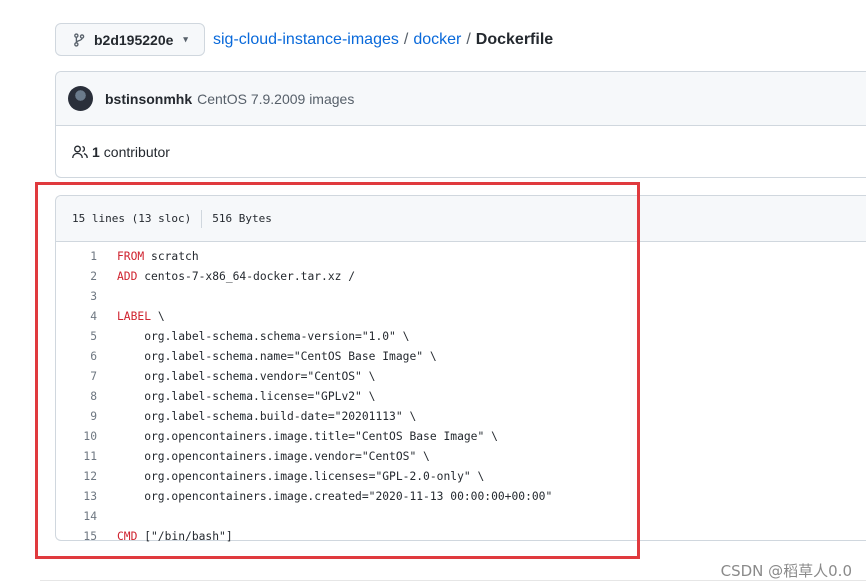 Image resolution: width=866 pixels, height=587 pixels. Describe the element at coordinates (461, 276) in the screenshot. I see `code-line: 2 ADD centos-7-x86_64-docker.tar.xz /` at that location.